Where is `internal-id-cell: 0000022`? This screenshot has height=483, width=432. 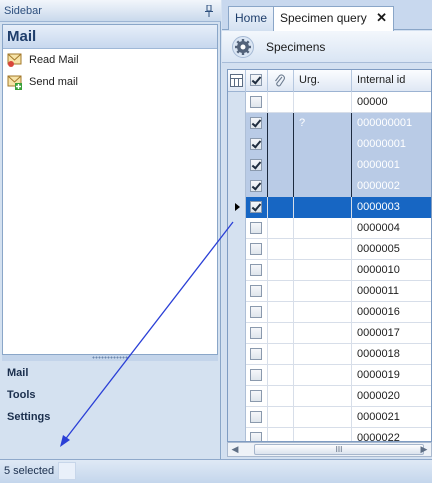
internal-id-cell: 0000022 is located at coordinates (391, 434).